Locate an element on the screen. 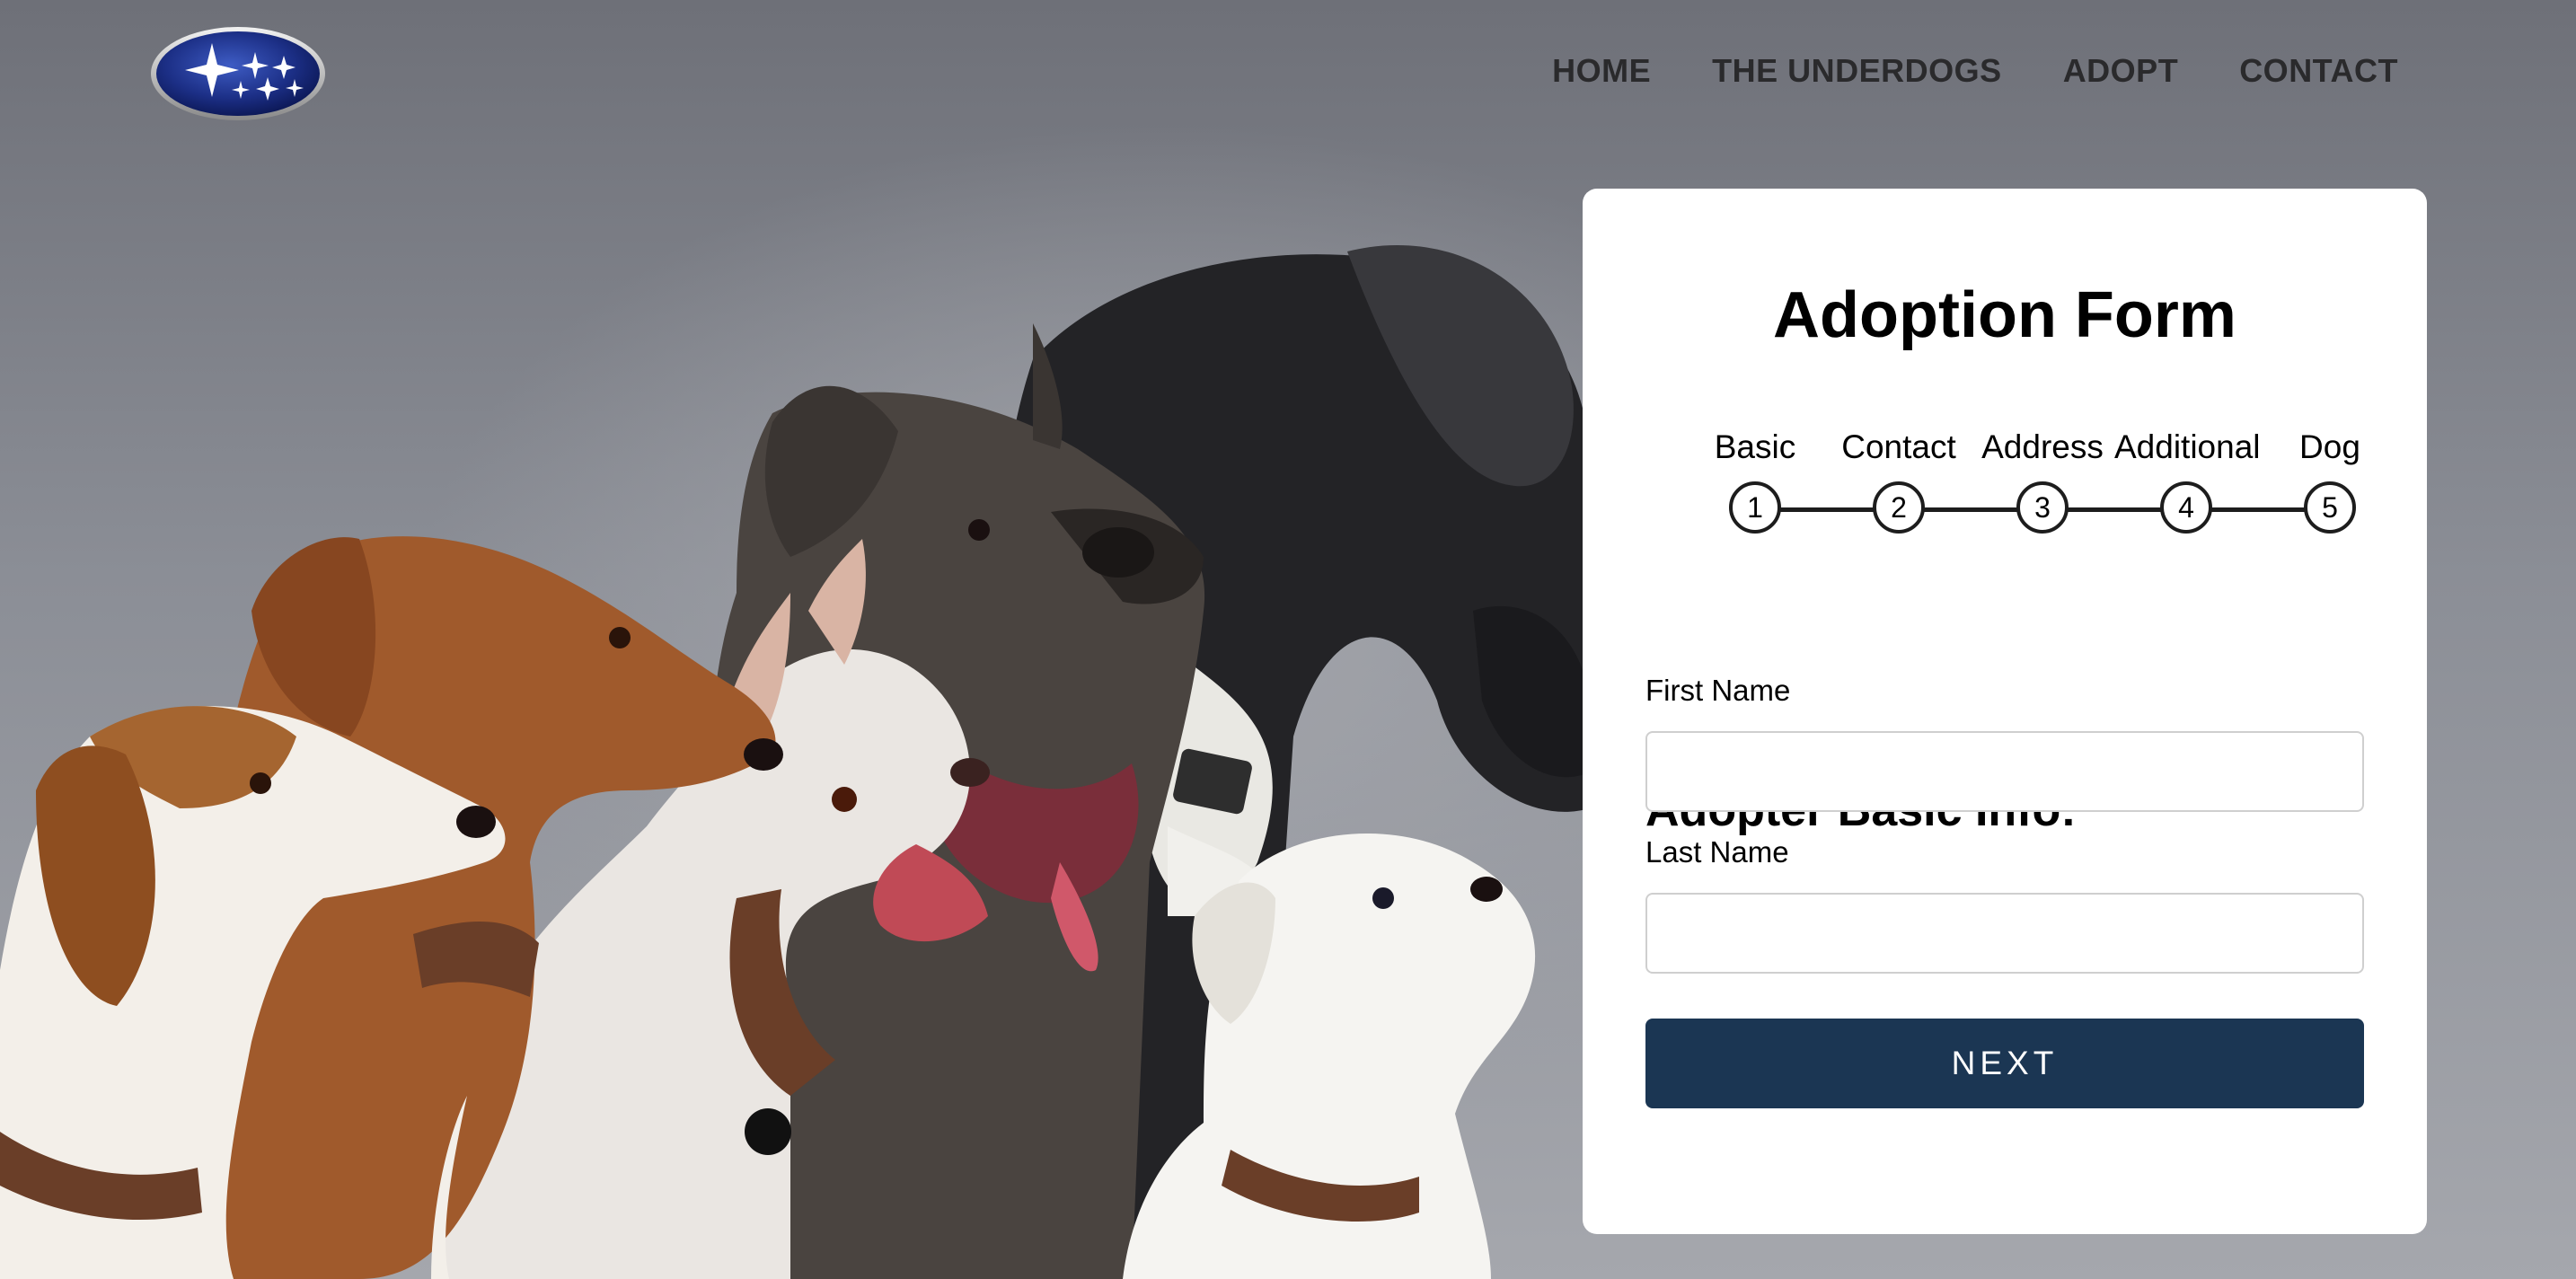  step-label: Dog is located at coordinates (2329, 447).